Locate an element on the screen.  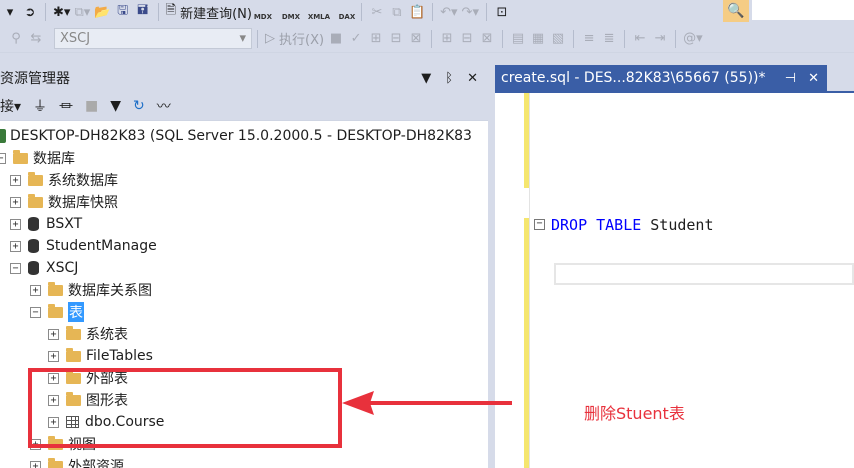
uncomment-icon: ≣ is located at coordinates (609, 39).